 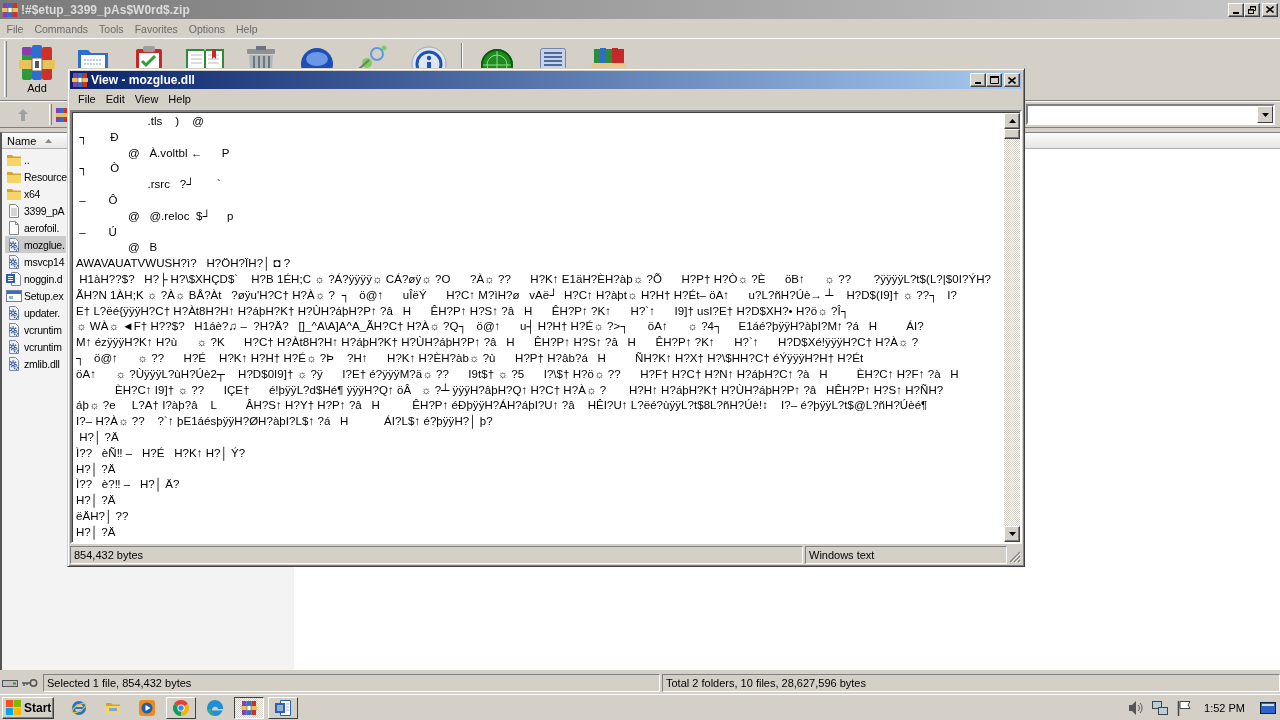 What do you see at coordinates (470, 358) in the screenshot?
I see `text-line: ┐ ö@↑ ☼ ?? H?É H?K↑ H?H† H?É☼ ?Þ ?H↑ H?K↑ H?ÈH?àb☼ ?ù H?P† H?âb?á H ÑH?K↑ H?X† H?\$HH?C† éÝÿÿÿH?H† H?Ét` at bounding box center [470, 358].